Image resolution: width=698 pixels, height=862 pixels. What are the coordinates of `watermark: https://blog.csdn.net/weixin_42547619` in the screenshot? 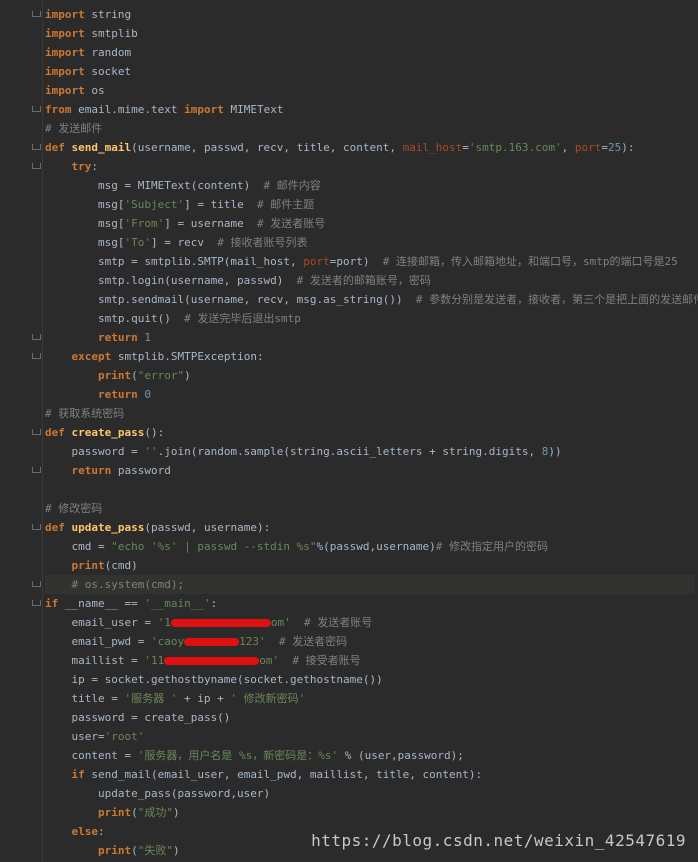 It's located at (498, 840).